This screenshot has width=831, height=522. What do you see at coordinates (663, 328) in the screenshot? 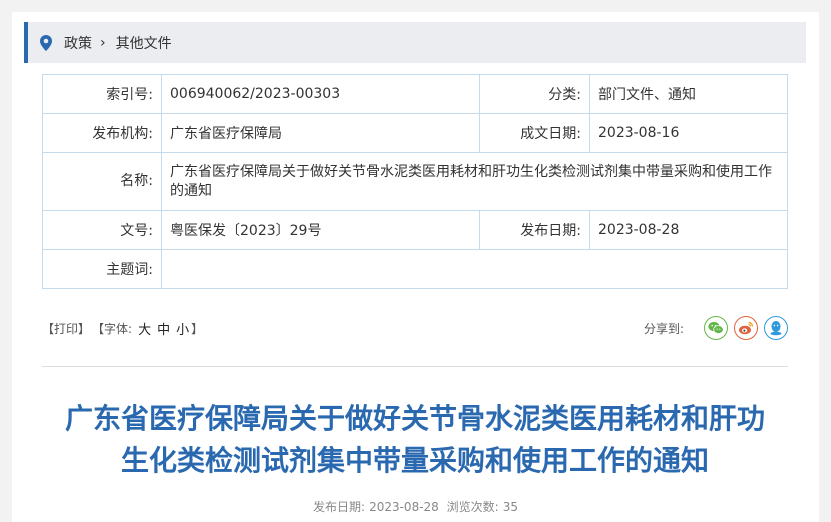
I see `share-label: 分享到:` at bounding box center [663, 328].